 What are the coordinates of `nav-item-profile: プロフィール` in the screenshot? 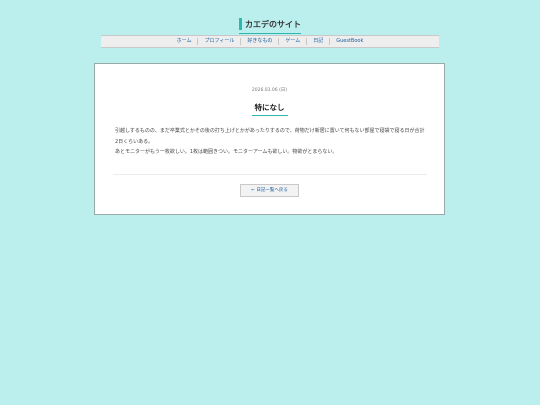 It's located at (218, 41).